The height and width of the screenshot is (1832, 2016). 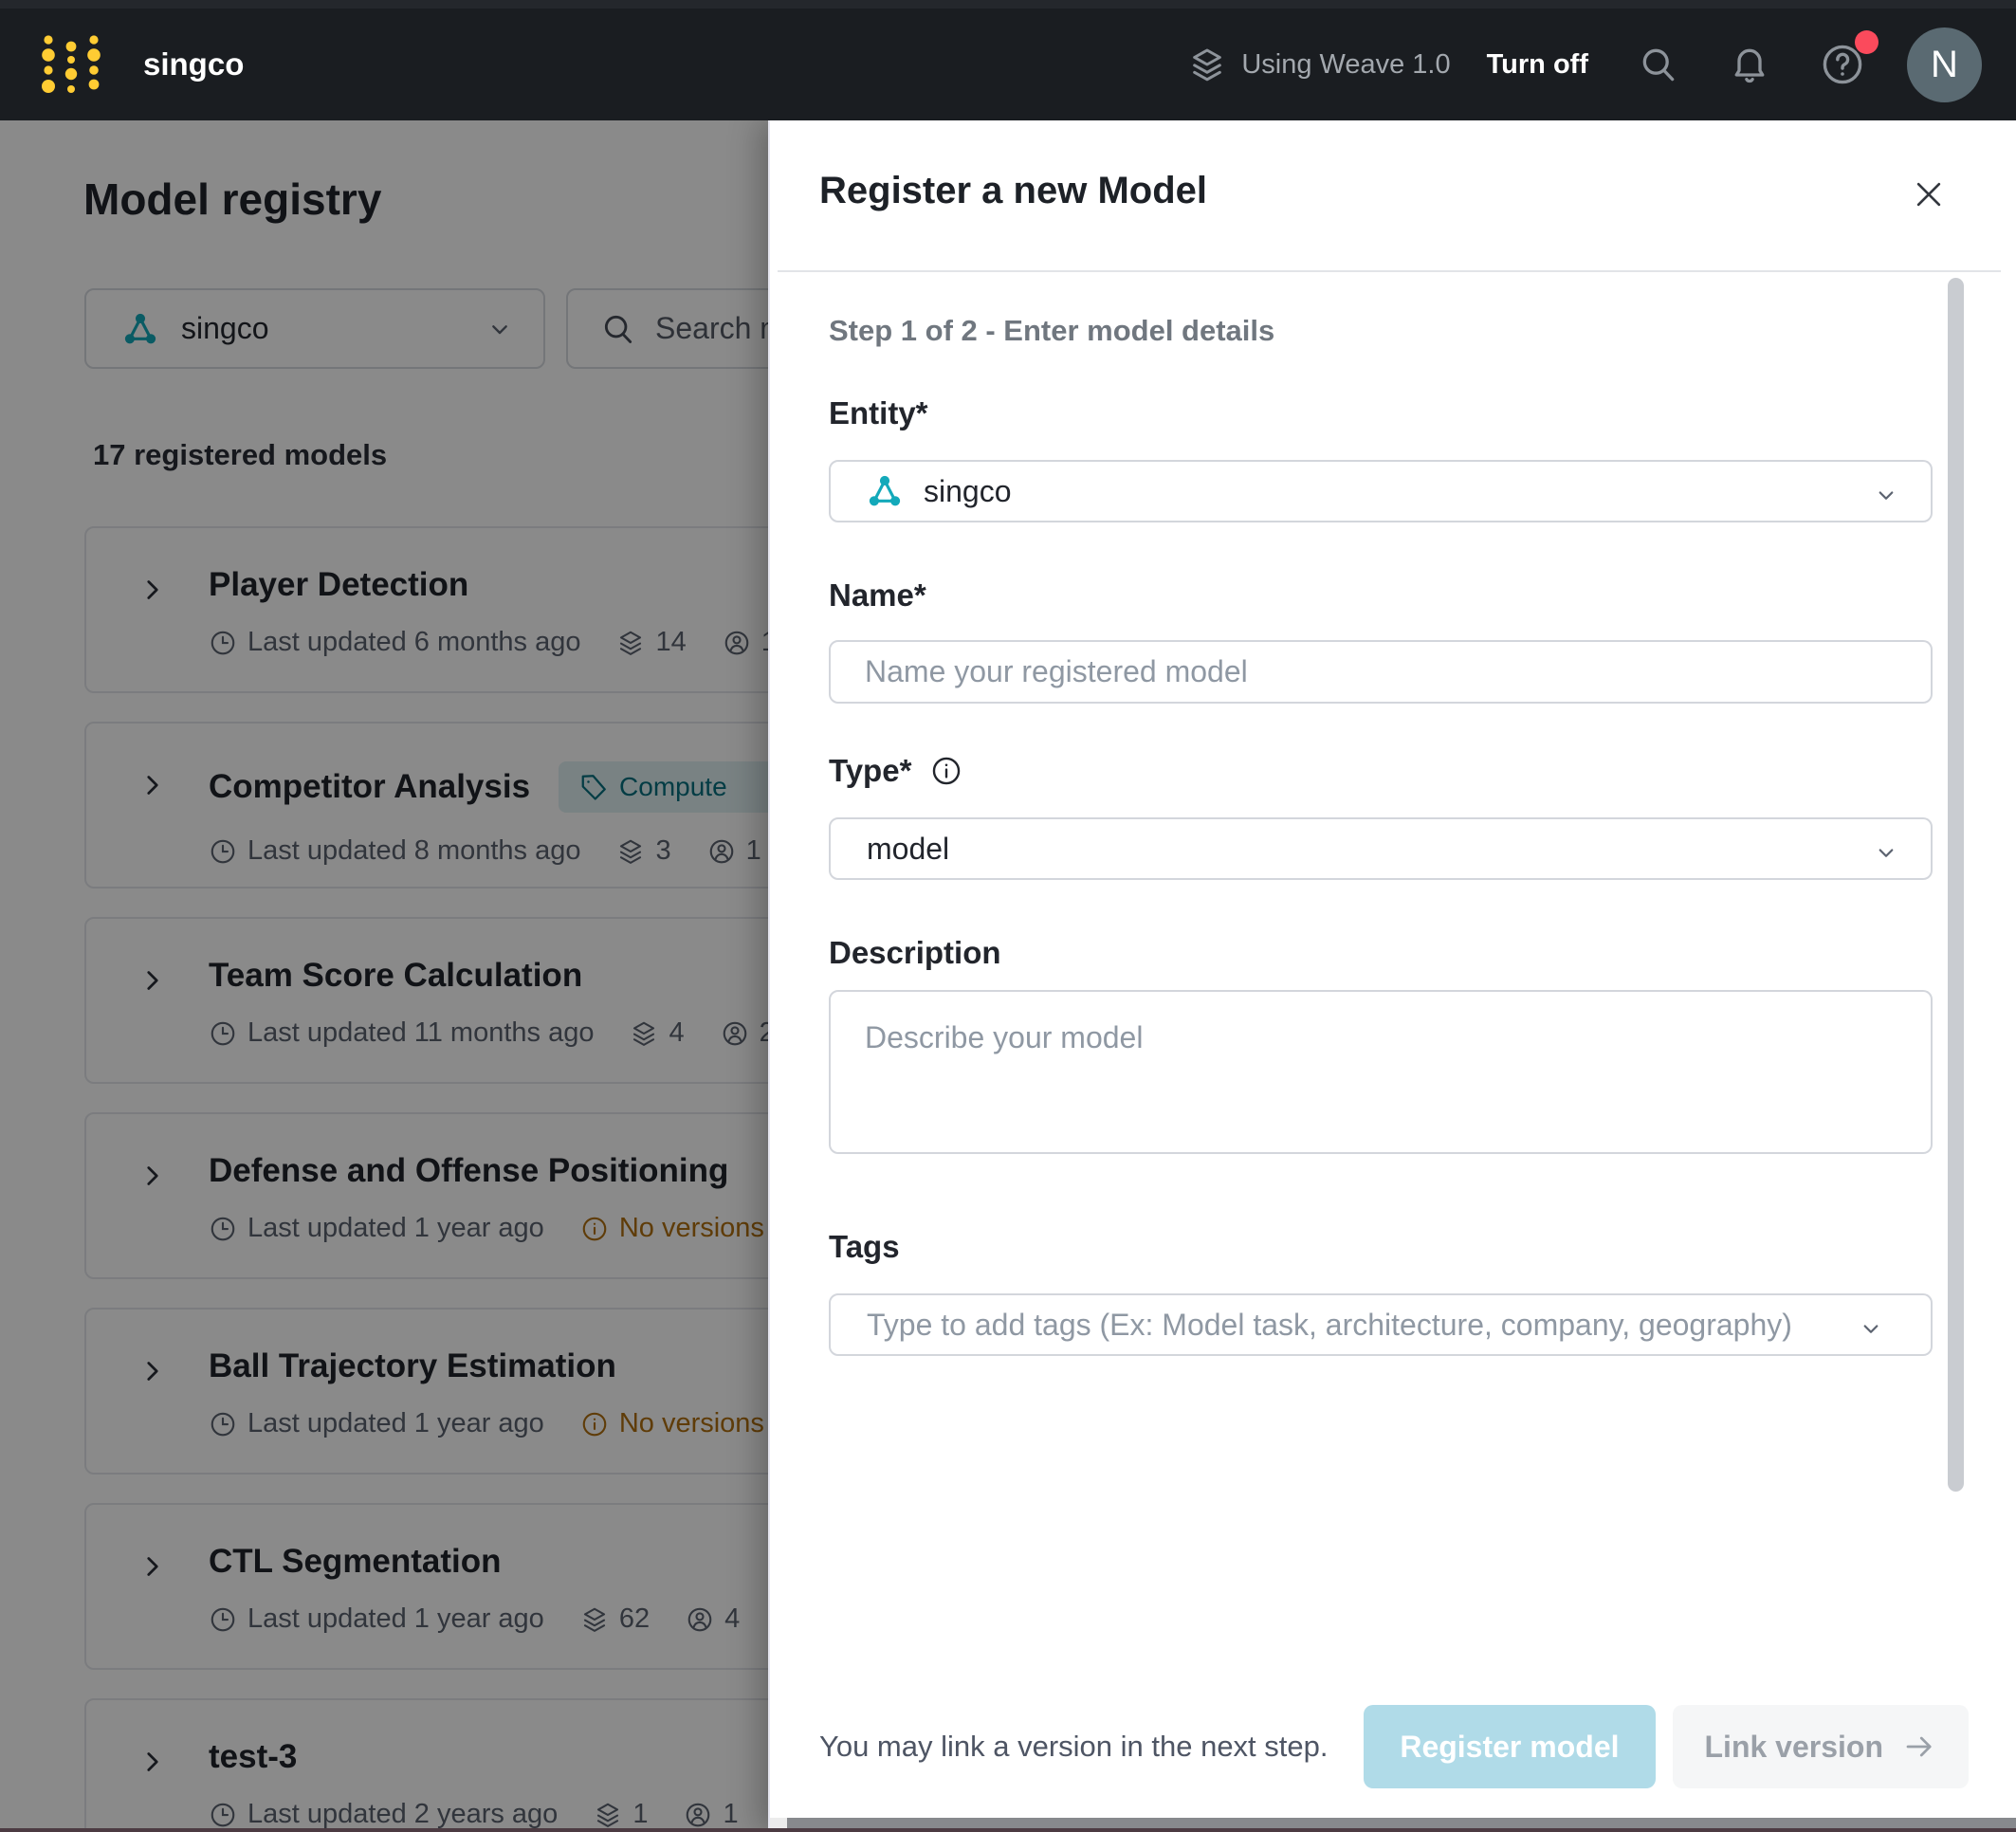 What do you see at coordinates (1929, 194) in the screenshot?
I see `close-icon` at bounding box center [1929, 194].